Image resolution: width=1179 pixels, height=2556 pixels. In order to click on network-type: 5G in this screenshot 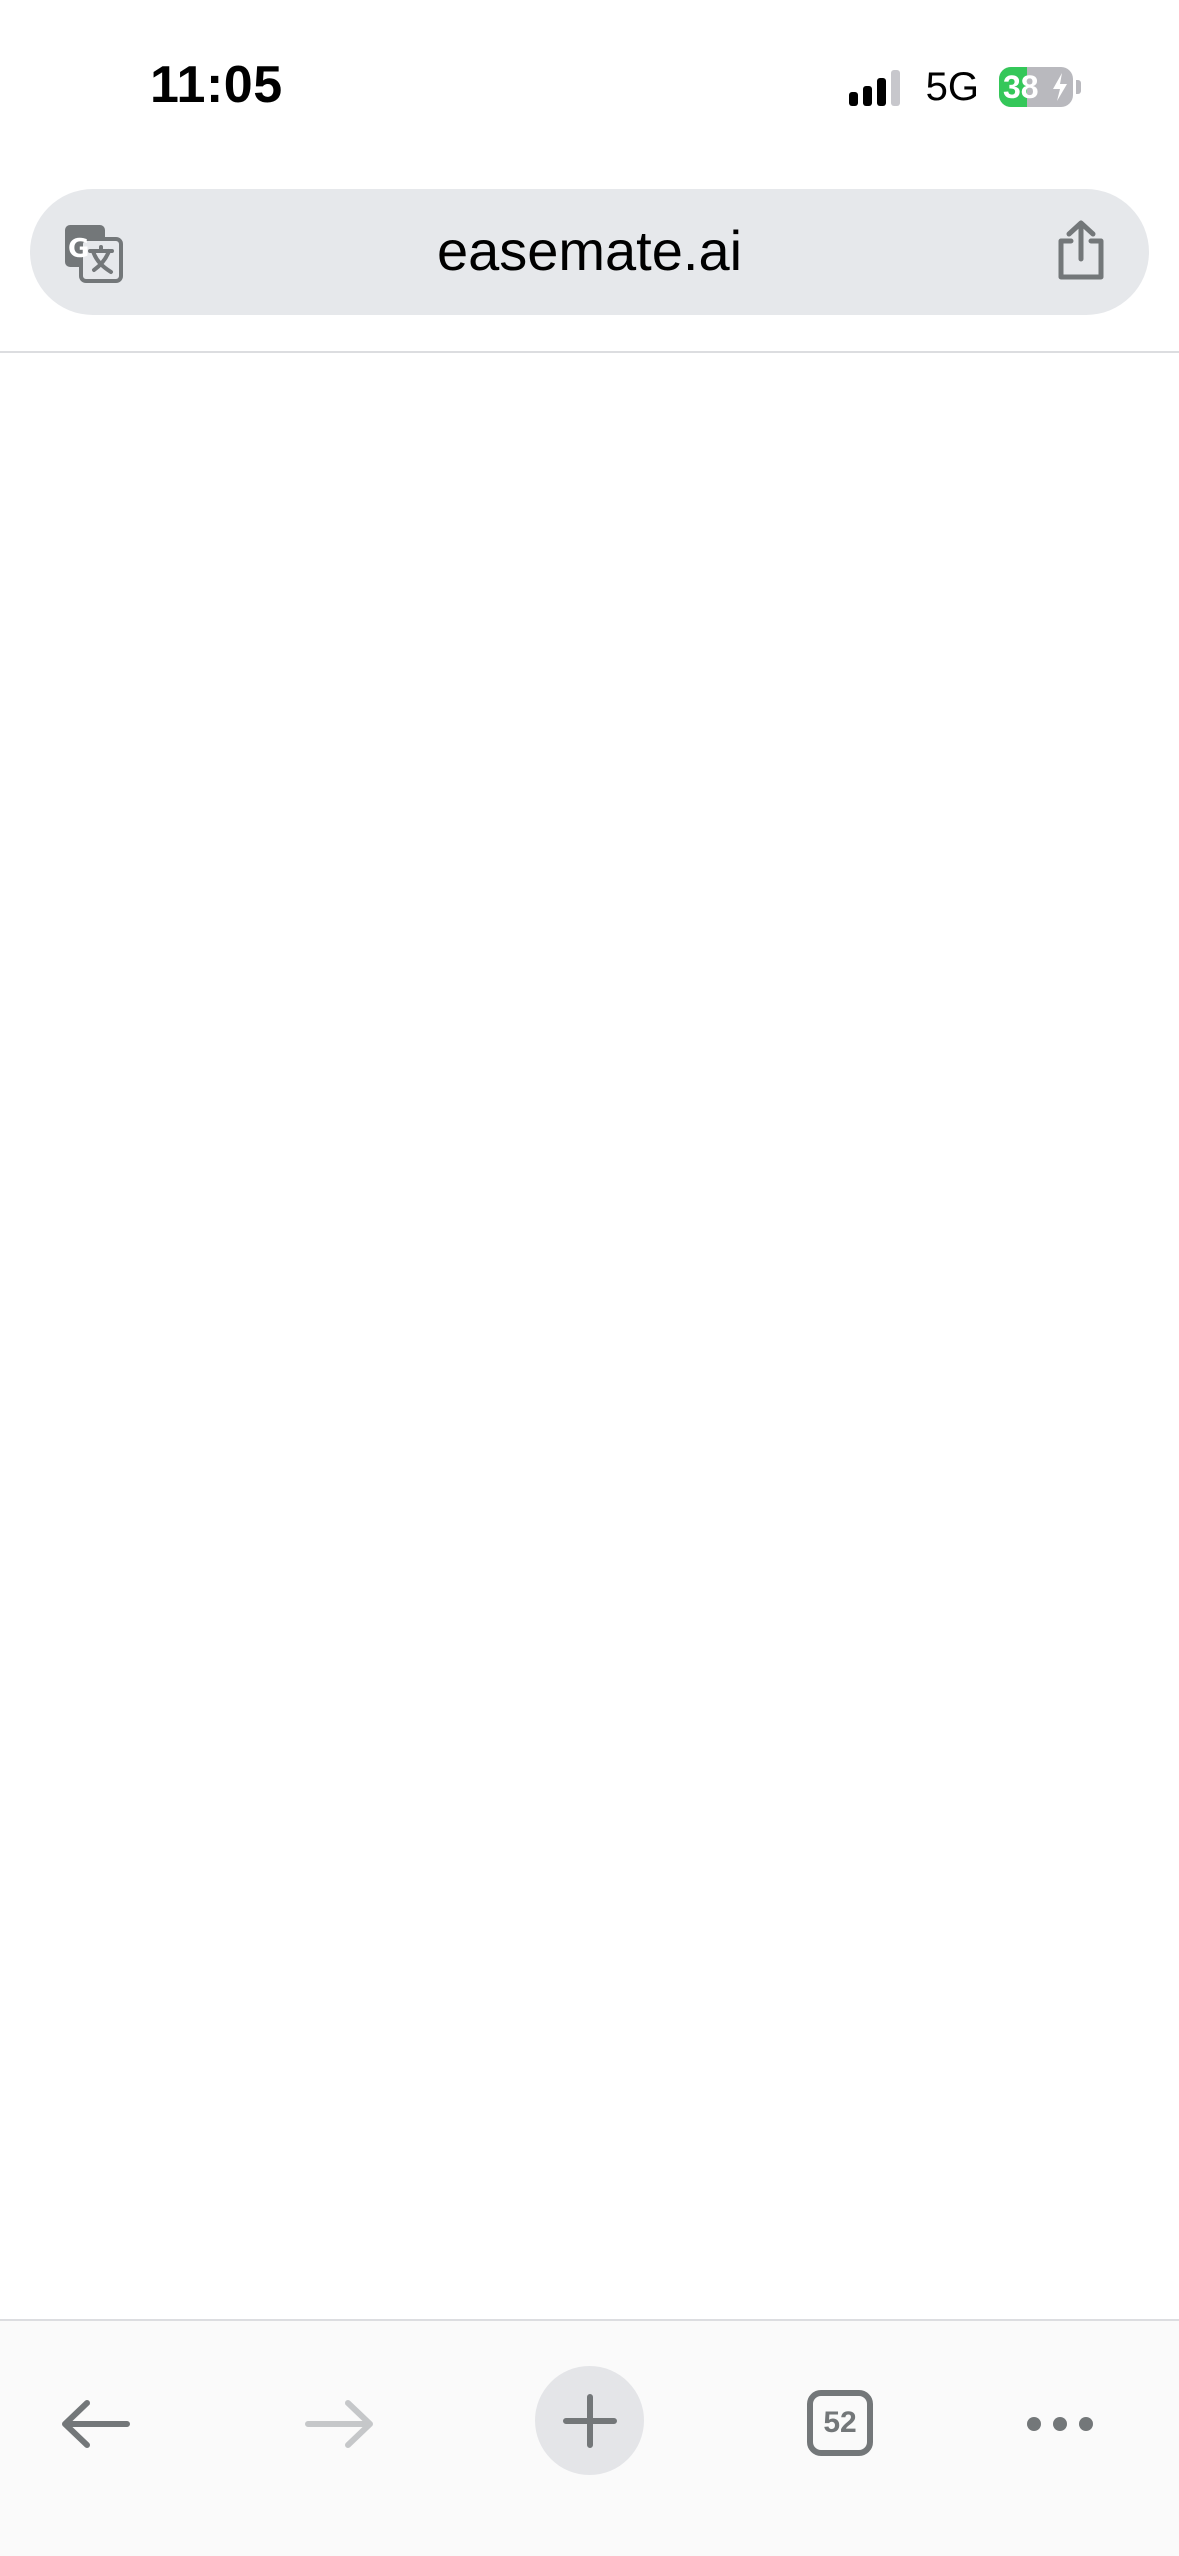, I will do `click(952, 86)`.